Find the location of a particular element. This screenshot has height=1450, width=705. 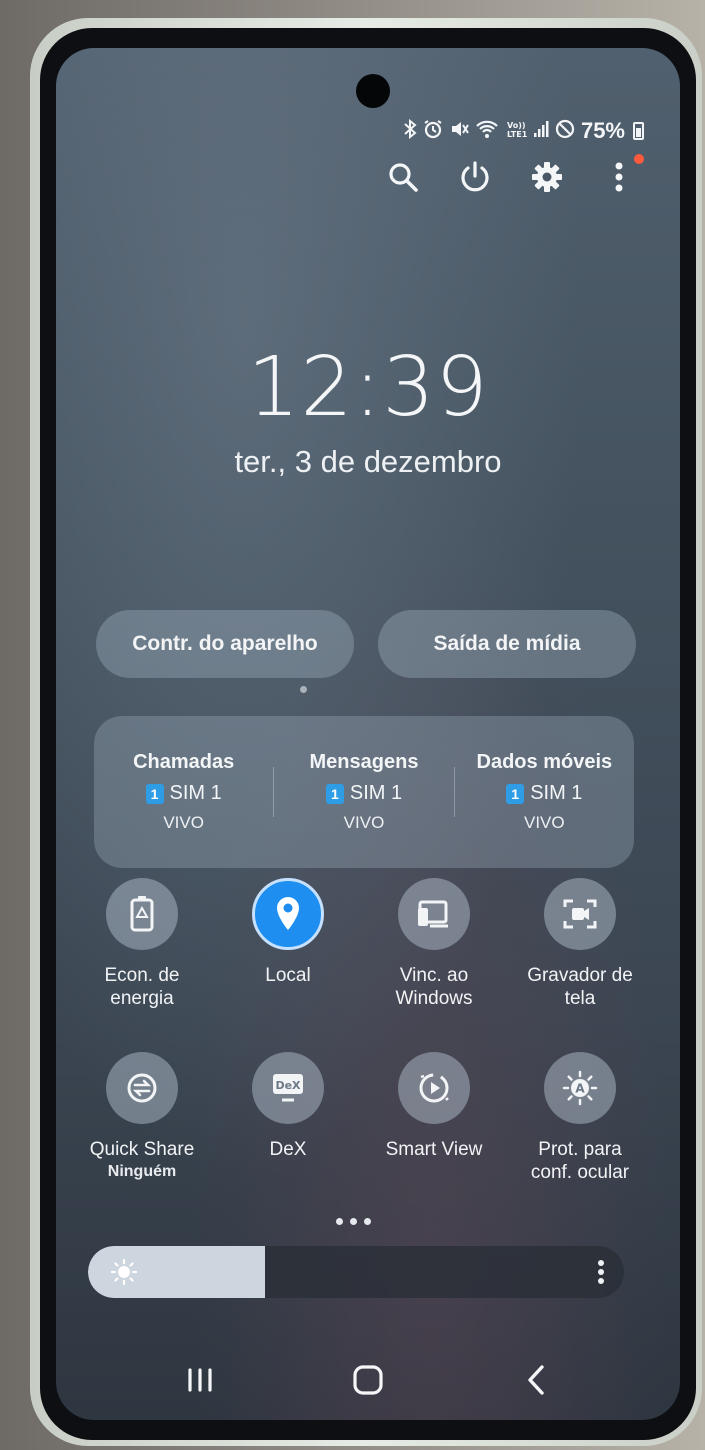

home-icon is located at coordinates (368, 1380).